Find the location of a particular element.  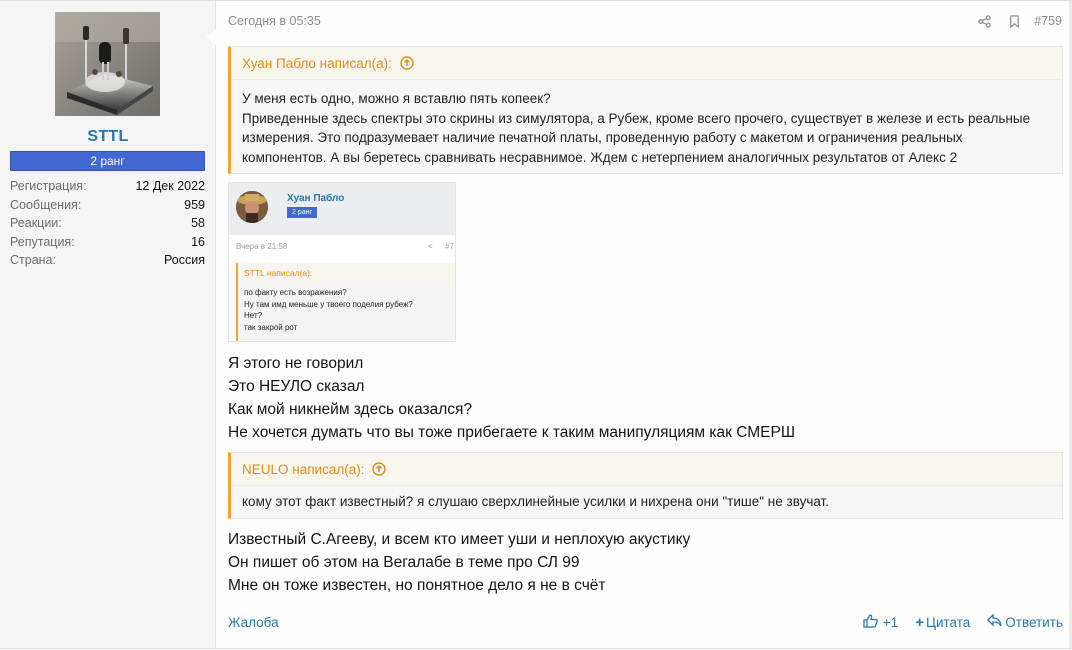

post-number: #759 is located at coordinates (1048, 21).